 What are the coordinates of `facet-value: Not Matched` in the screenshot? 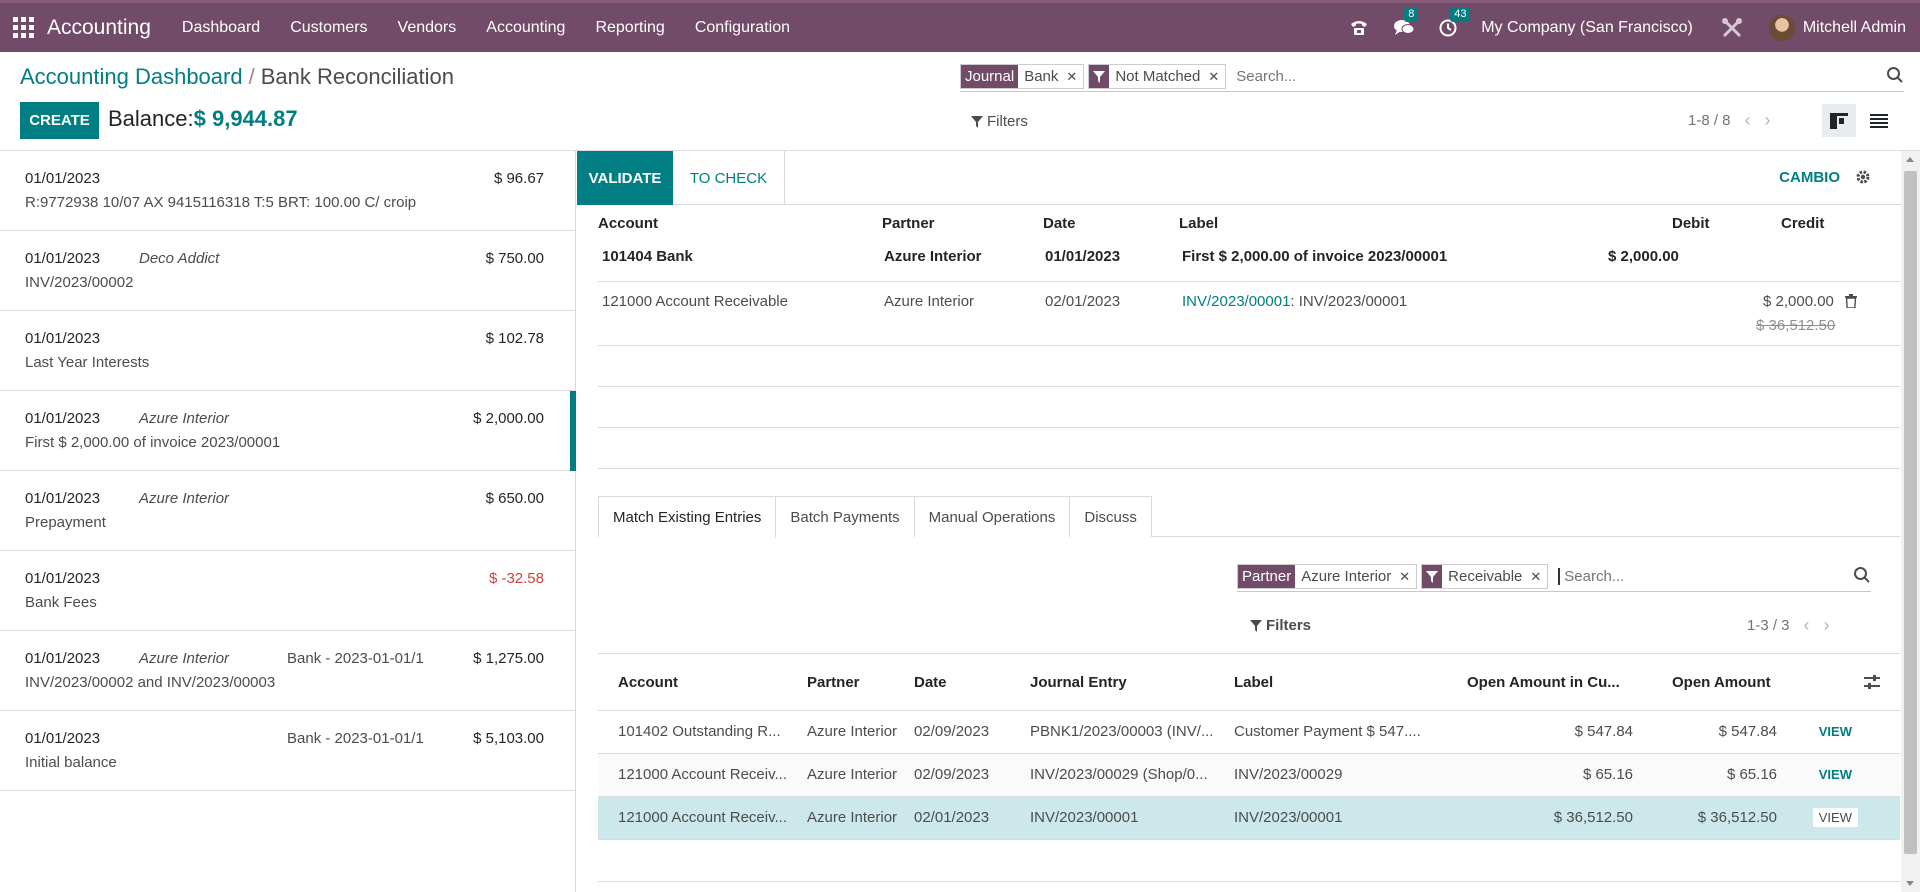 It's located at (1158, 76).